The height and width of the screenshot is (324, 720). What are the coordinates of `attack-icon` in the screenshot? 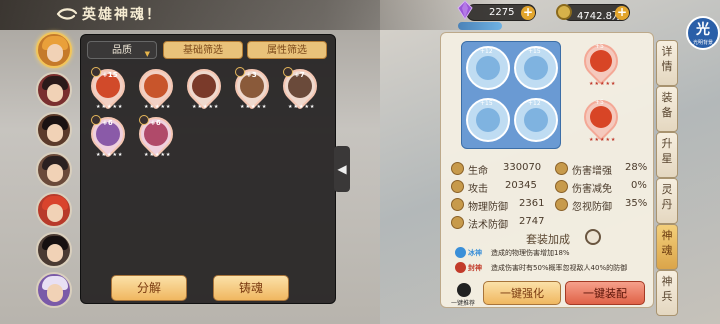 It's located at (457, 186).